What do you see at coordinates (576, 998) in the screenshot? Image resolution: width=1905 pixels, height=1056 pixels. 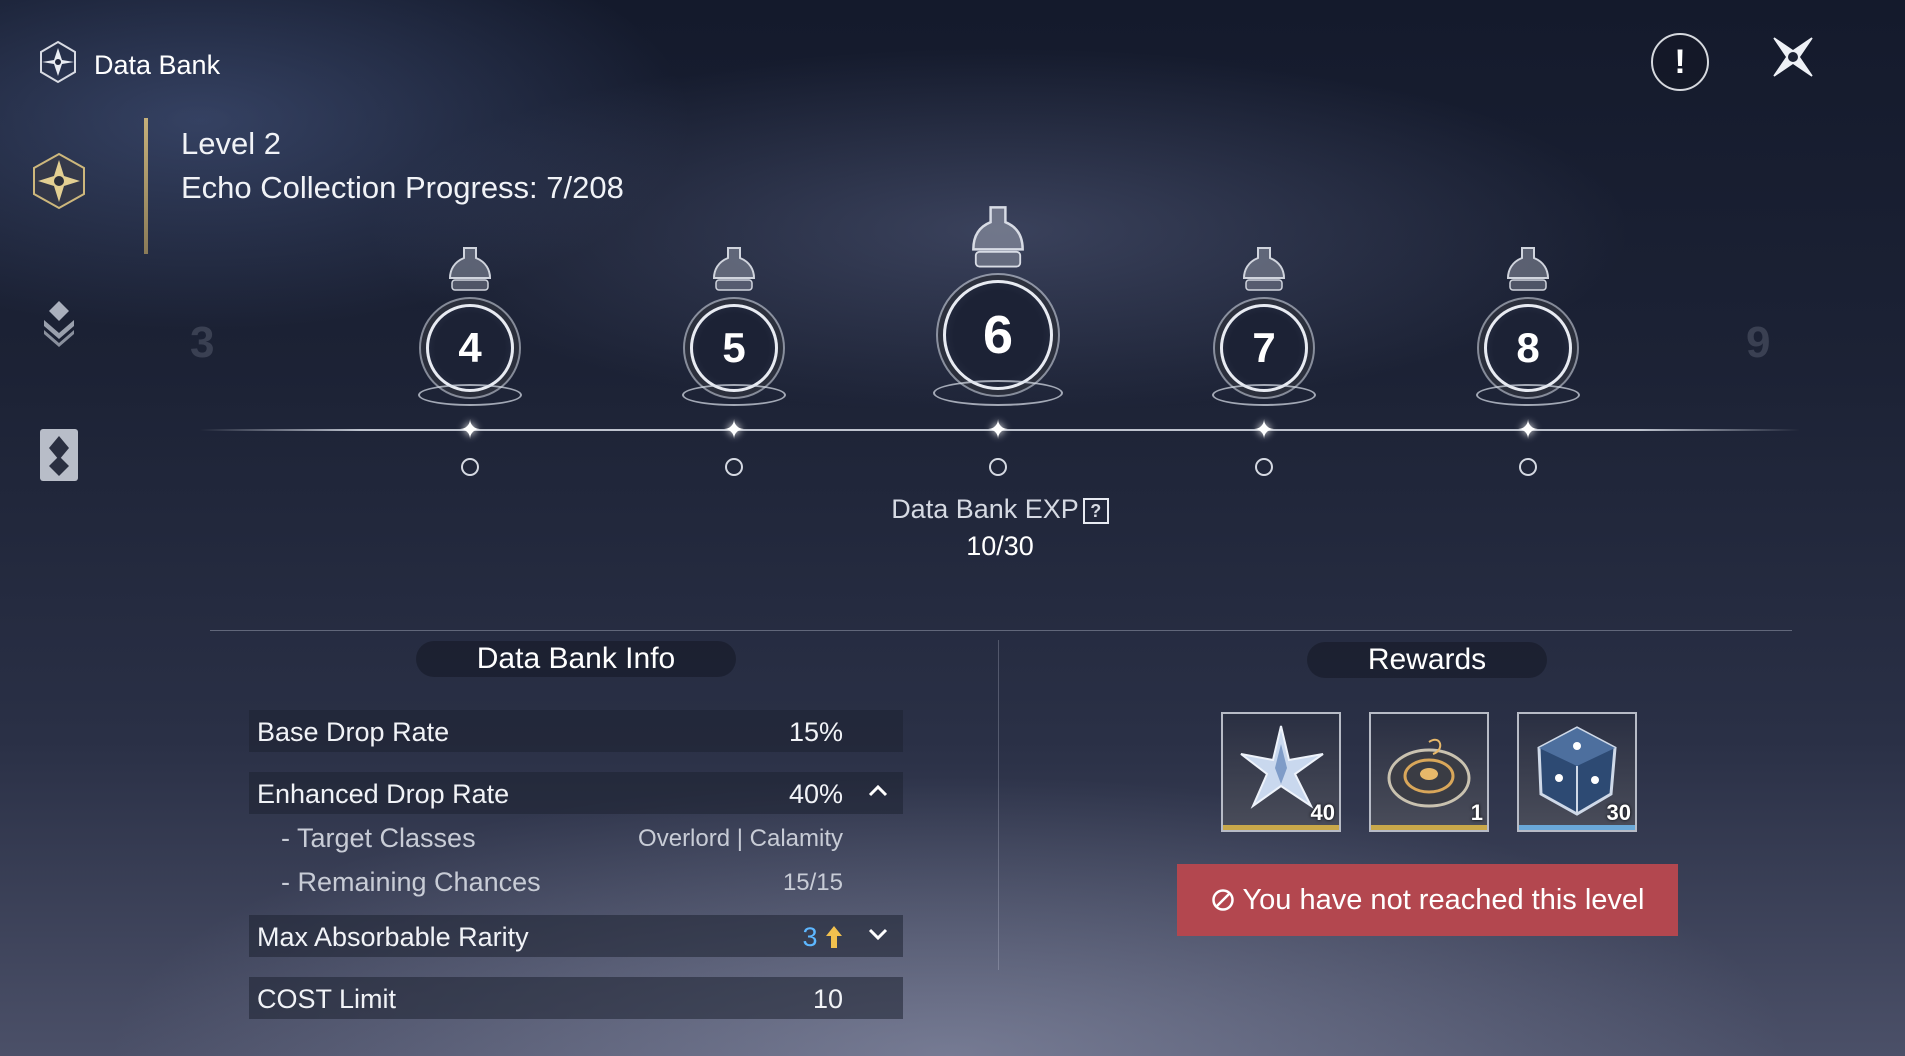 I see `info-row-cost-limit: COST Limit 10` at bounding box center [576, 998].